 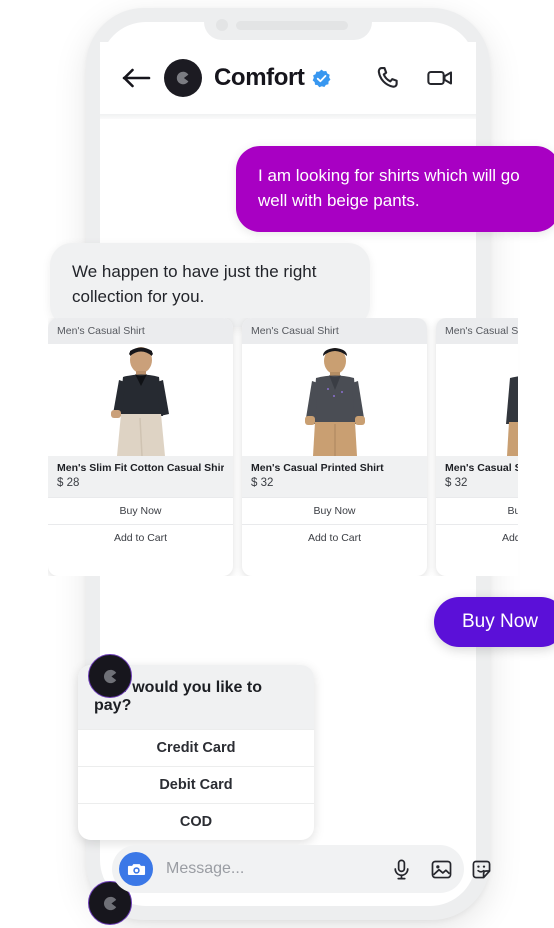 I want to click on back-arrow-icon, so click(x=137, y=78).